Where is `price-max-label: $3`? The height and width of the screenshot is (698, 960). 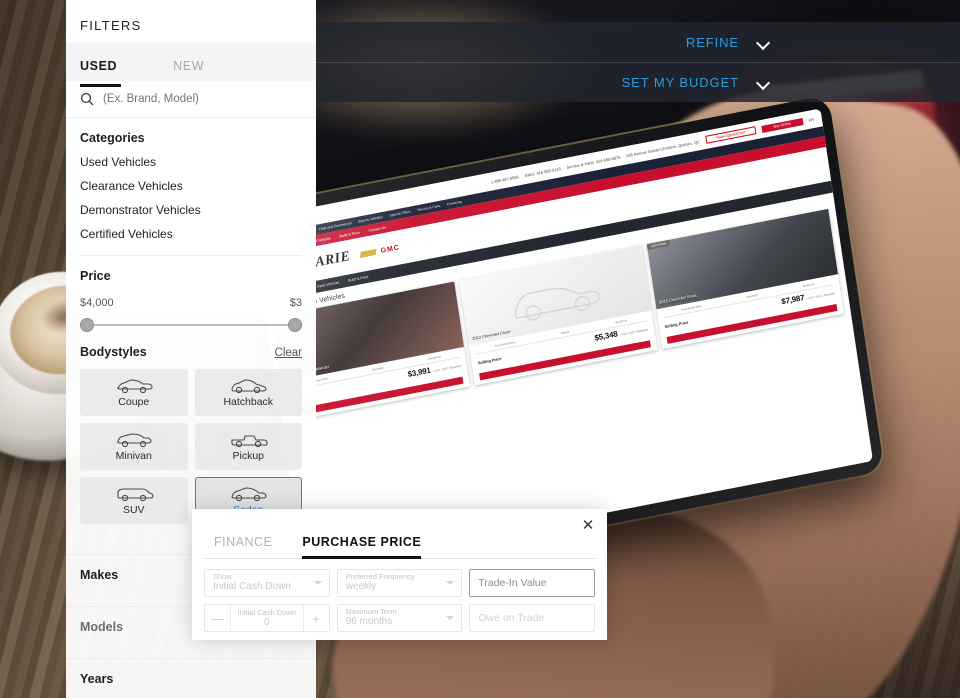
price-max-label: $3 is located at coordinates (295, 303).